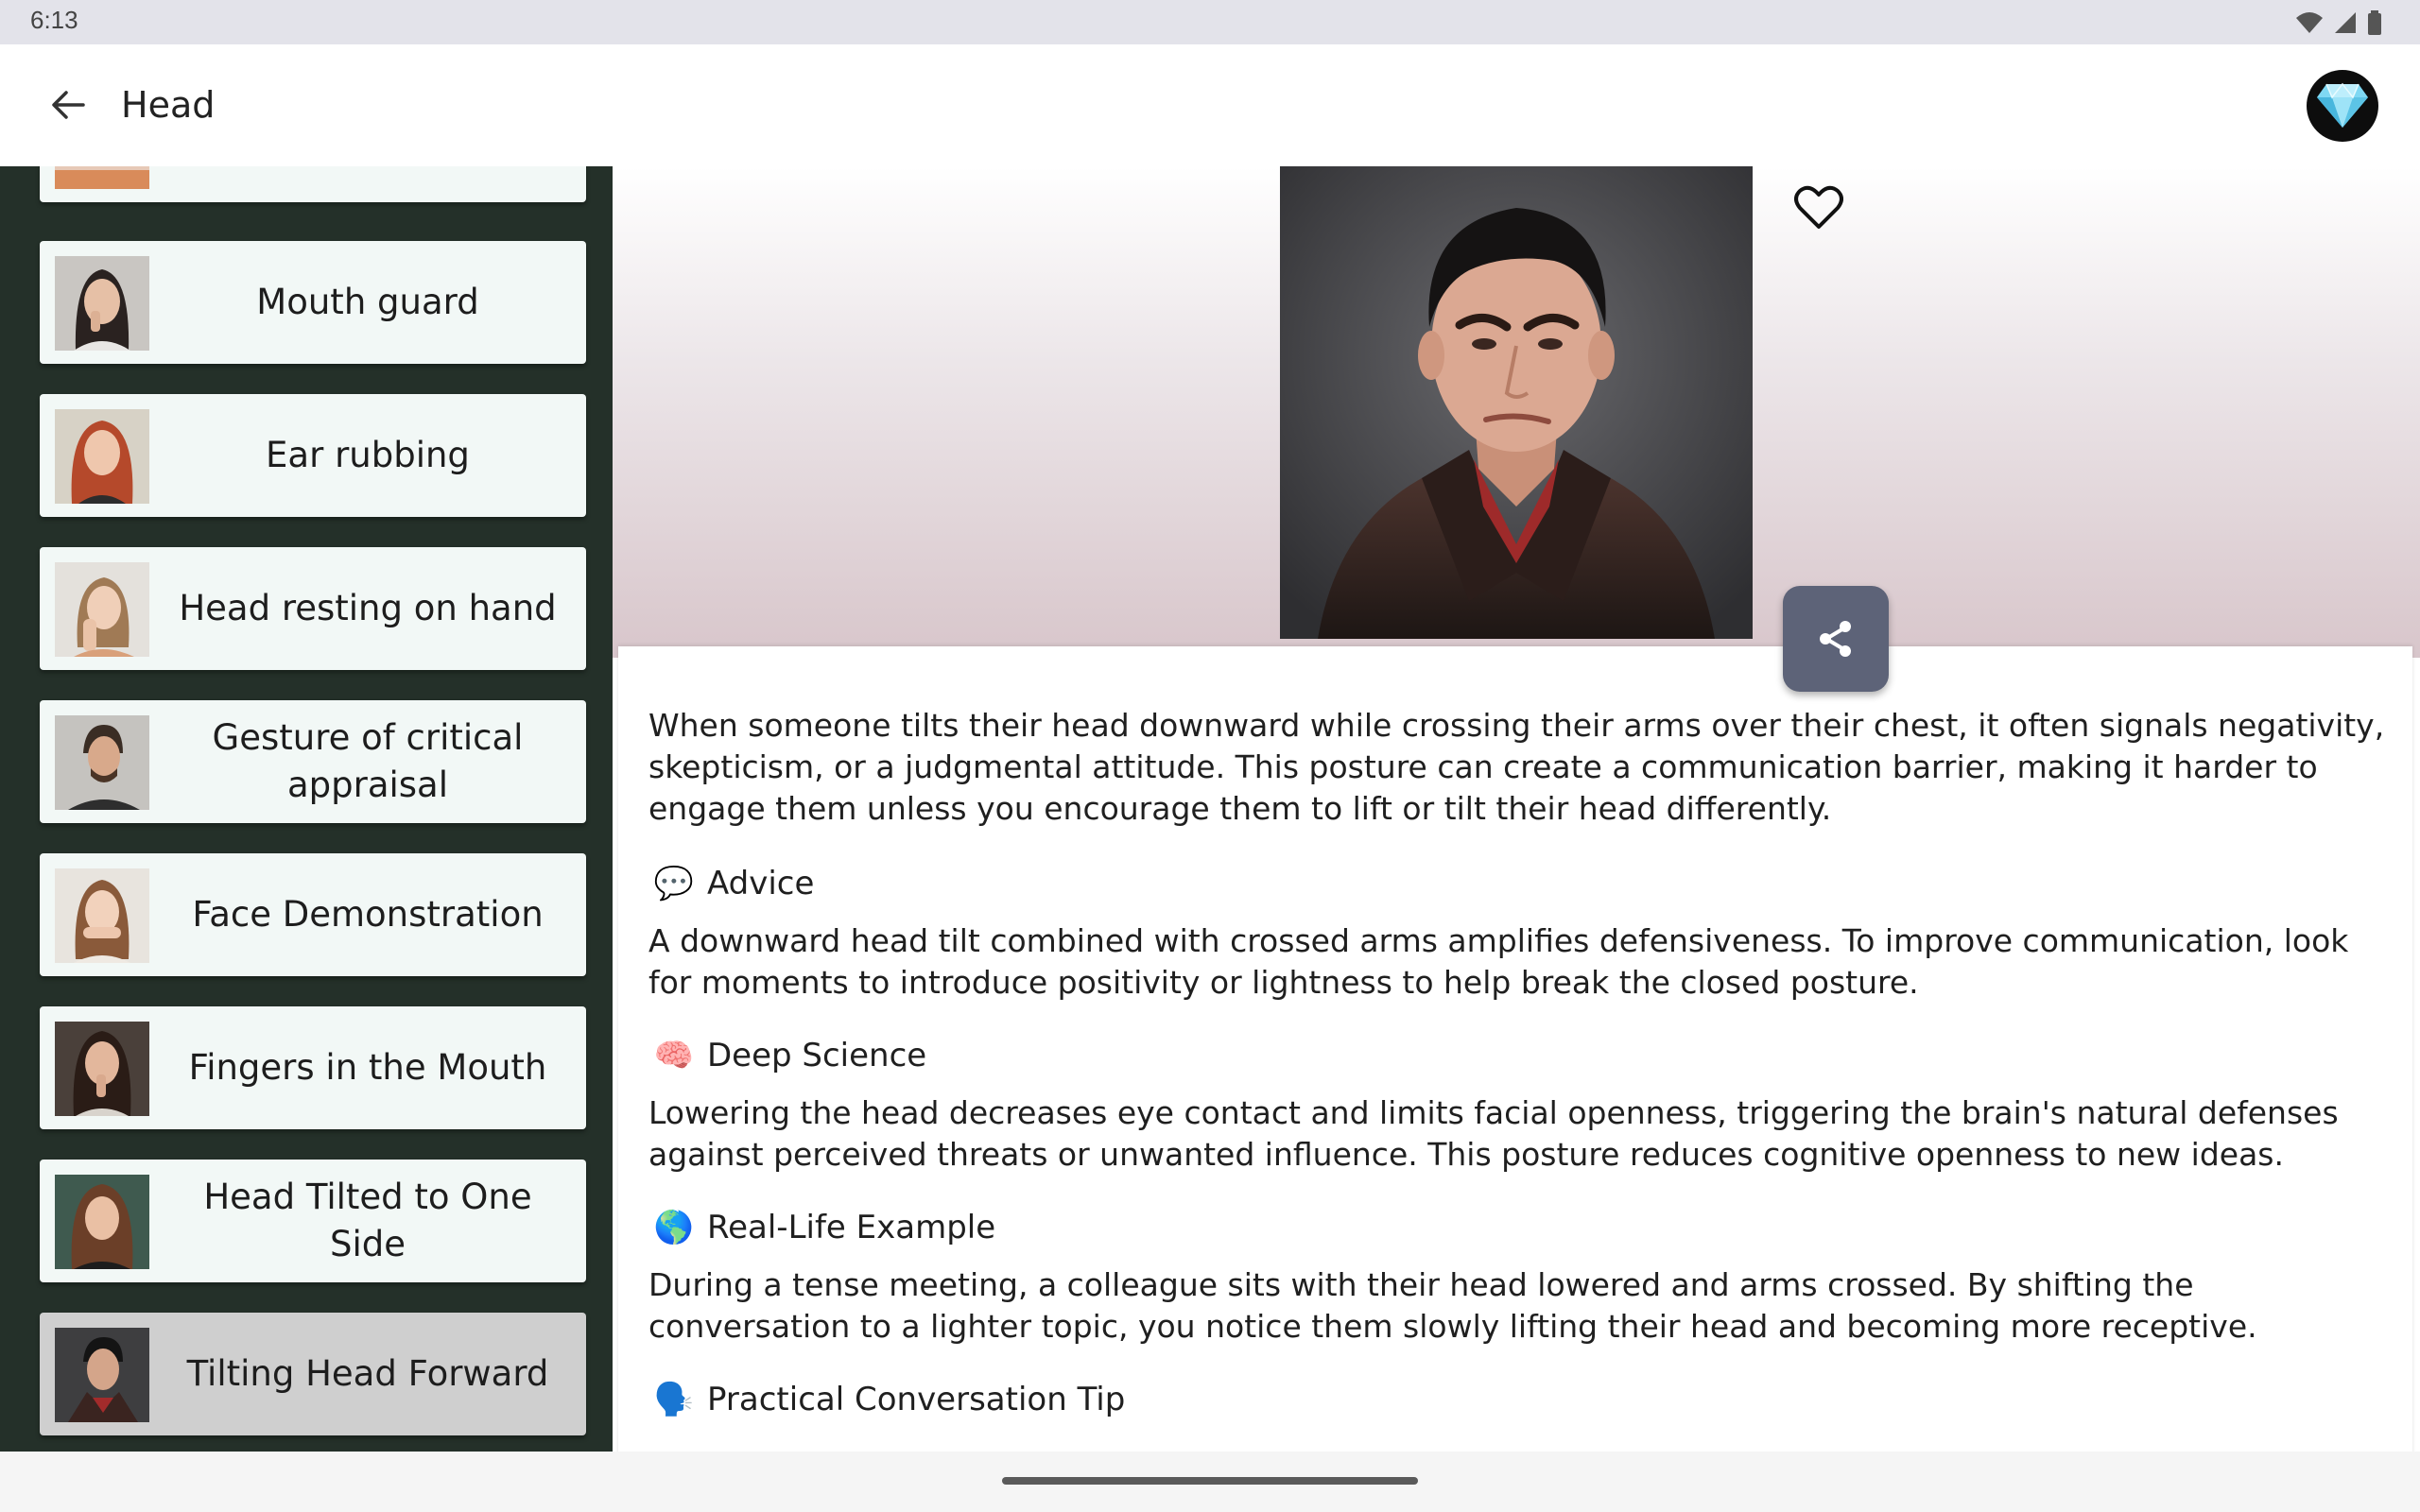  I want to click on list-item, so click(313, 184).